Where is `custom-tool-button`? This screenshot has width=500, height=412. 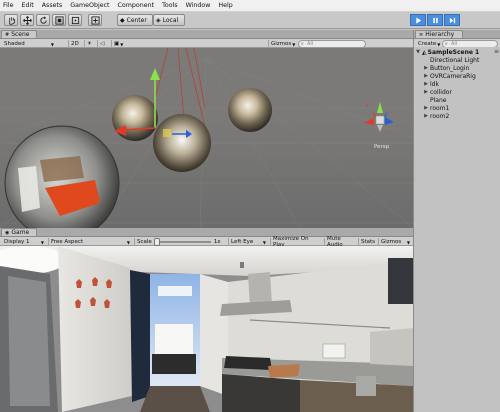 custom-tool-button is located at coordinates (95, 20).